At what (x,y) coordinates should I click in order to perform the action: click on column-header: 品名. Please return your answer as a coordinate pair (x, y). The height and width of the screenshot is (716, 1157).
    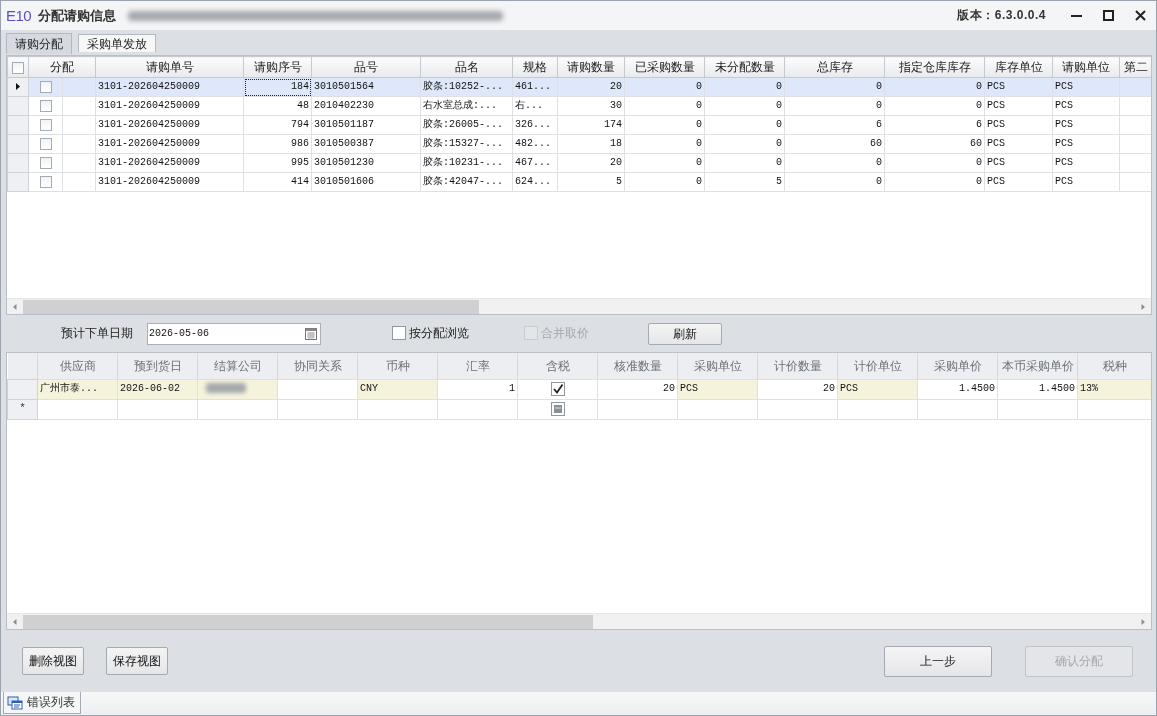
    Looking at the image, I should click on (466, 67).